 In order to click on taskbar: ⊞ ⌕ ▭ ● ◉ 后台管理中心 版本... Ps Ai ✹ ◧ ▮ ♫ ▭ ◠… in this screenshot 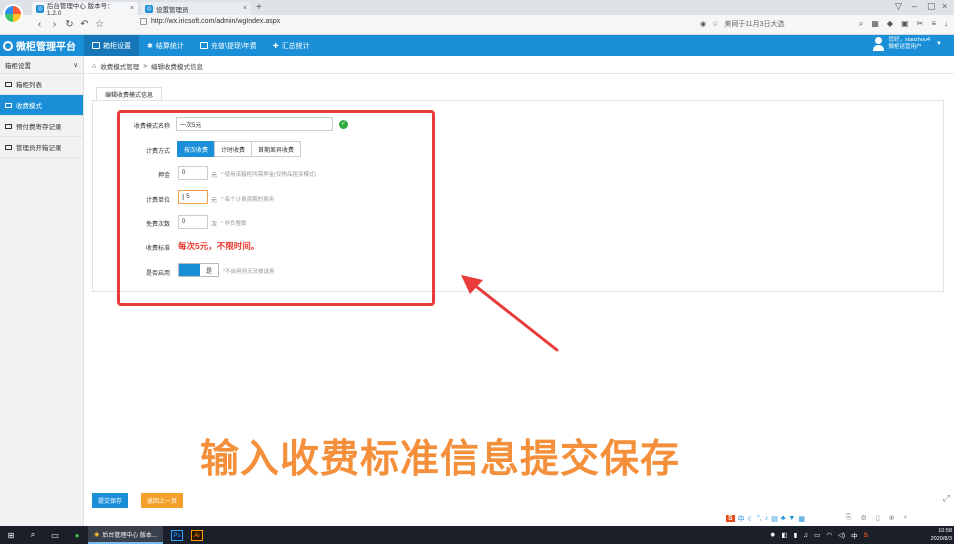, I will do `click(477, 535)`.